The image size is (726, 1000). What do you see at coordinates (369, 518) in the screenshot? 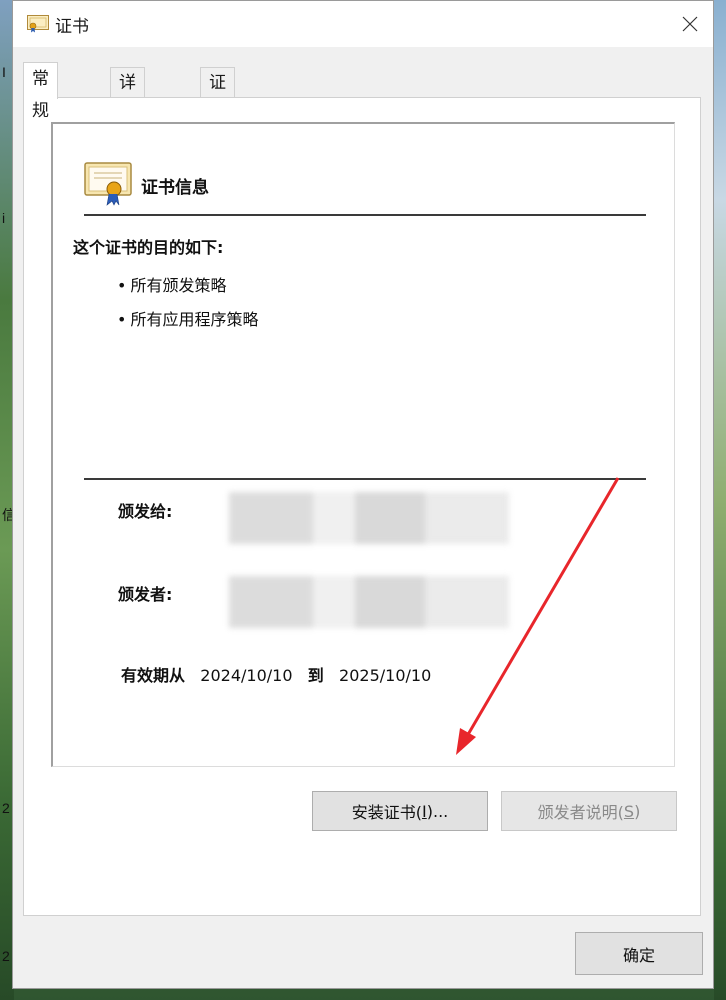
I see `issued-to-value-redacted` at bounding box center [369, 518].